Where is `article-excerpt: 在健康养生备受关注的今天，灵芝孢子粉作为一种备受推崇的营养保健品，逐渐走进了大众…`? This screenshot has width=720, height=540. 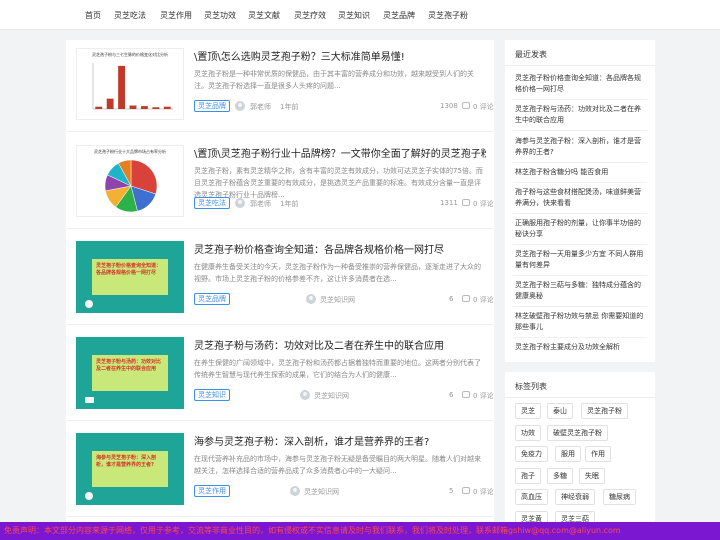 article-excerpt: 在健康养生备受关注的今天，灵芝孢子粉作为一种备受推崇的营养保健品，逐渐走进了大众… is located at coordinates (337, 273).